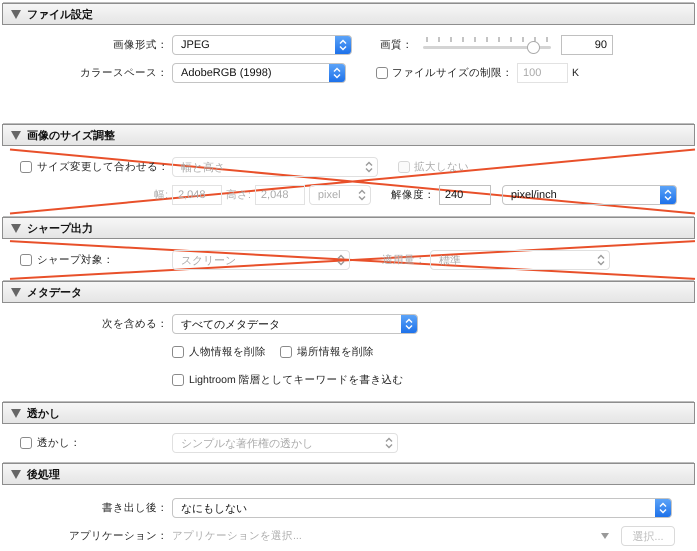 This screenshot has height=551, width=697. What do you see at coordinates (487, 45) in the screenshot?
I see `quality-slider` at bounding box center [487, 45].